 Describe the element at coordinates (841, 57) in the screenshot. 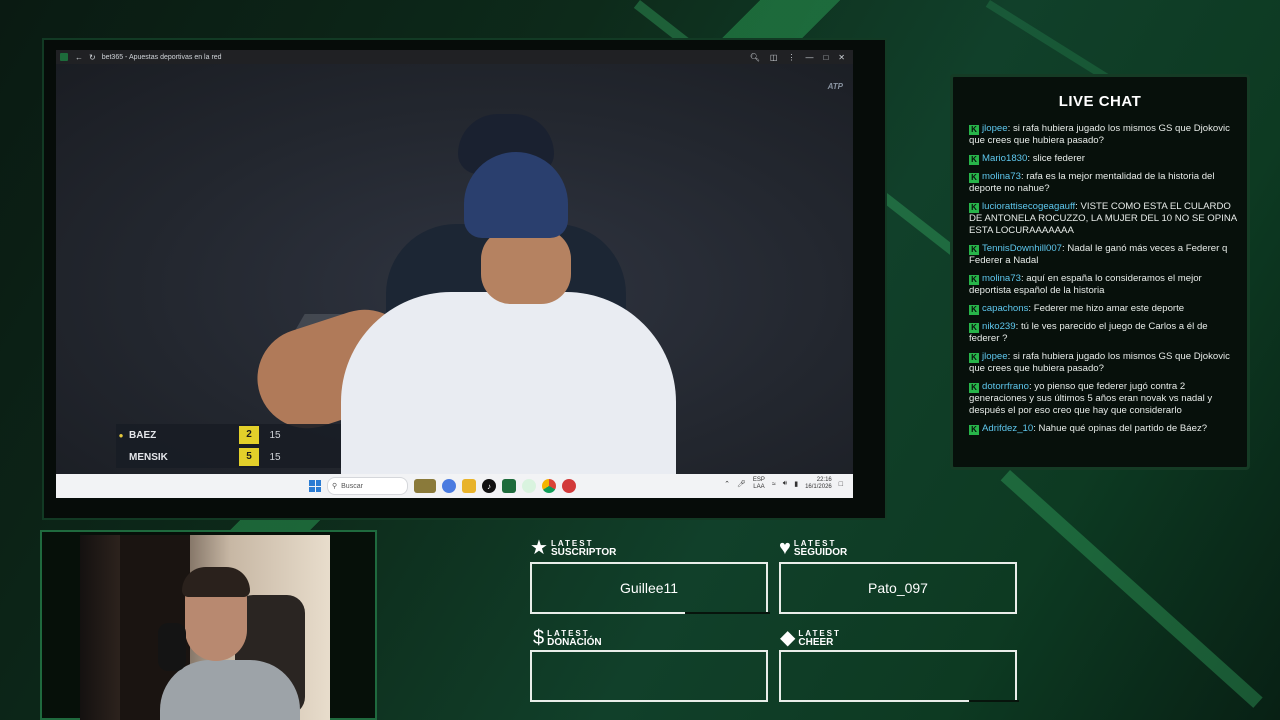

I see `close-icon: ✕` at that location.